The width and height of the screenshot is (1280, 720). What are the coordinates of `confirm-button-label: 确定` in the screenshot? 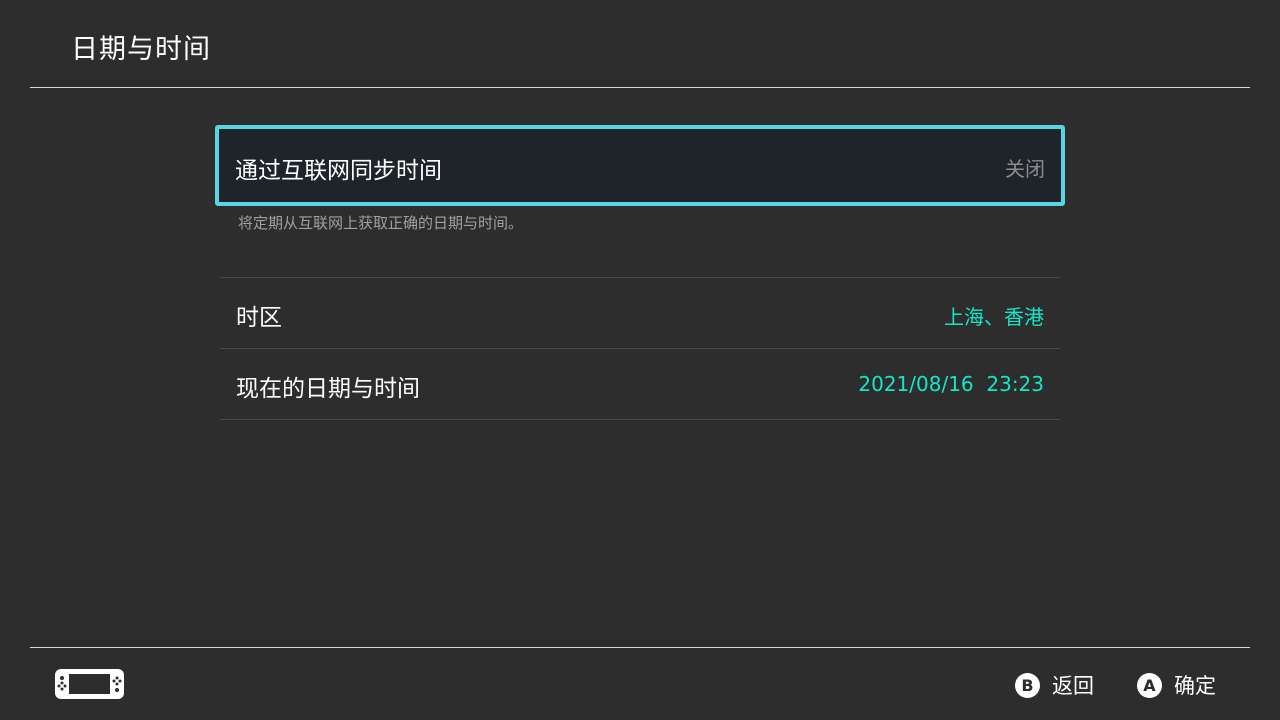 It's located at (1195, 686).